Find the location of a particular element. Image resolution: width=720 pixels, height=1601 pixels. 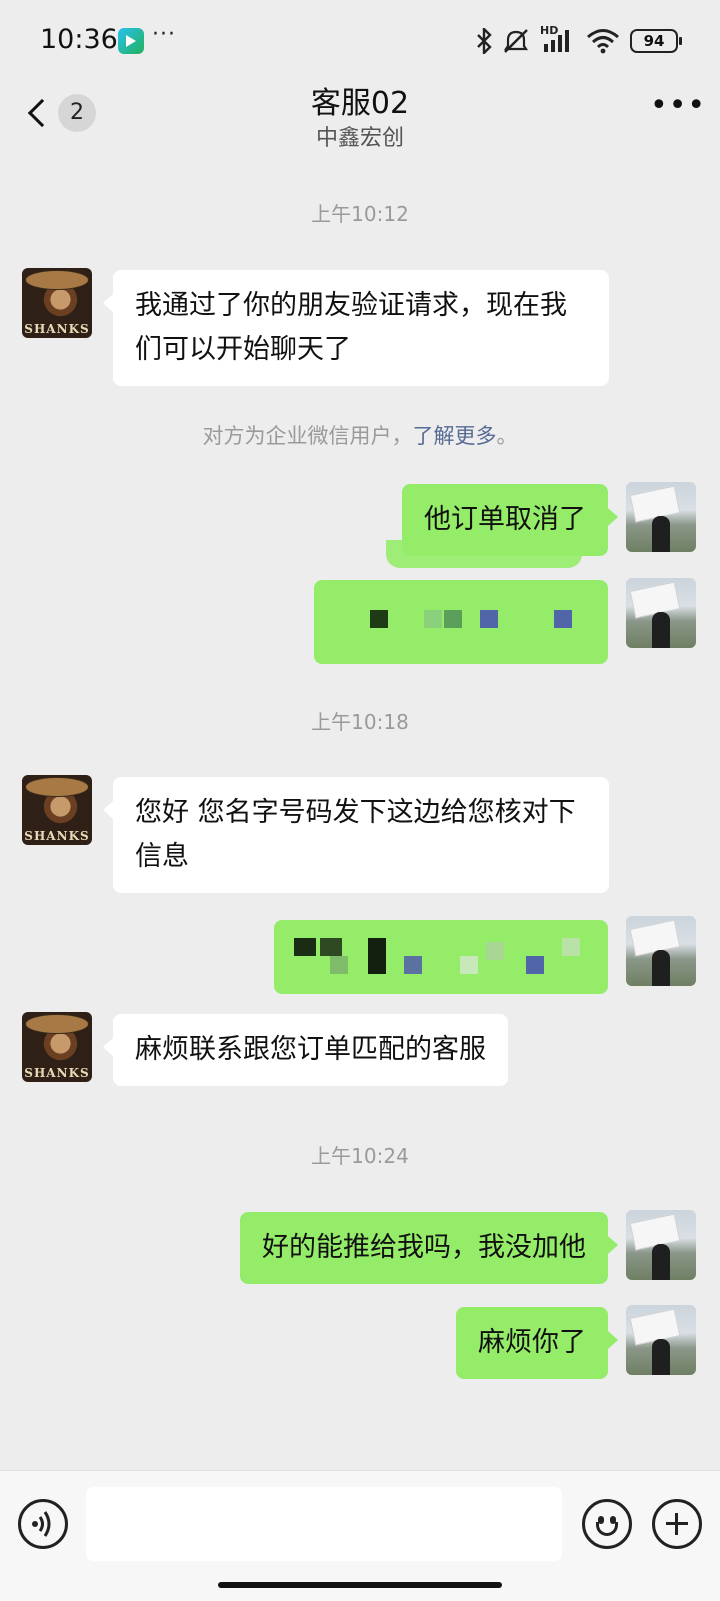

message-timestamp: 上午10:24 is located at coordinates (360, 1156).